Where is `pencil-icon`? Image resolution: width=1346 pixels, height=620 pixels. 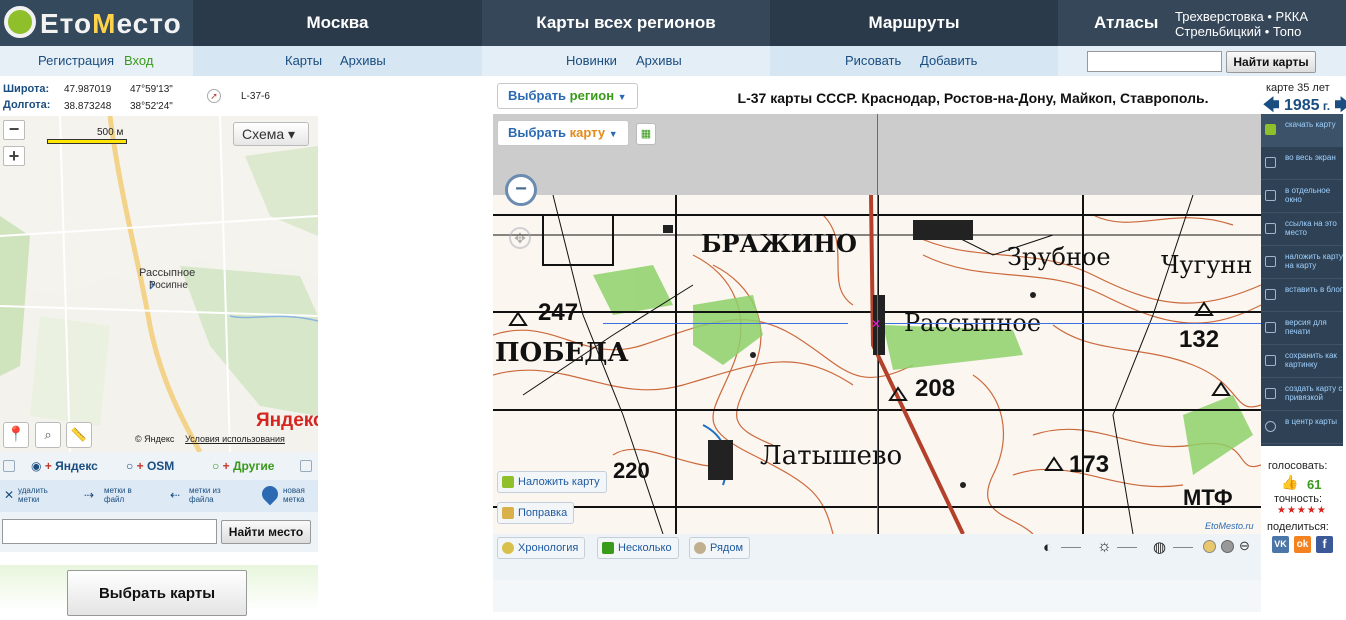
pencil-icon is located at coordinates (1270, 294).